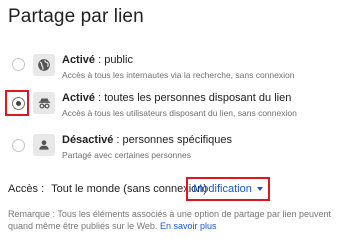  I want to click on option-specific-desc: : personnes spécifiques, so click(173, 140).